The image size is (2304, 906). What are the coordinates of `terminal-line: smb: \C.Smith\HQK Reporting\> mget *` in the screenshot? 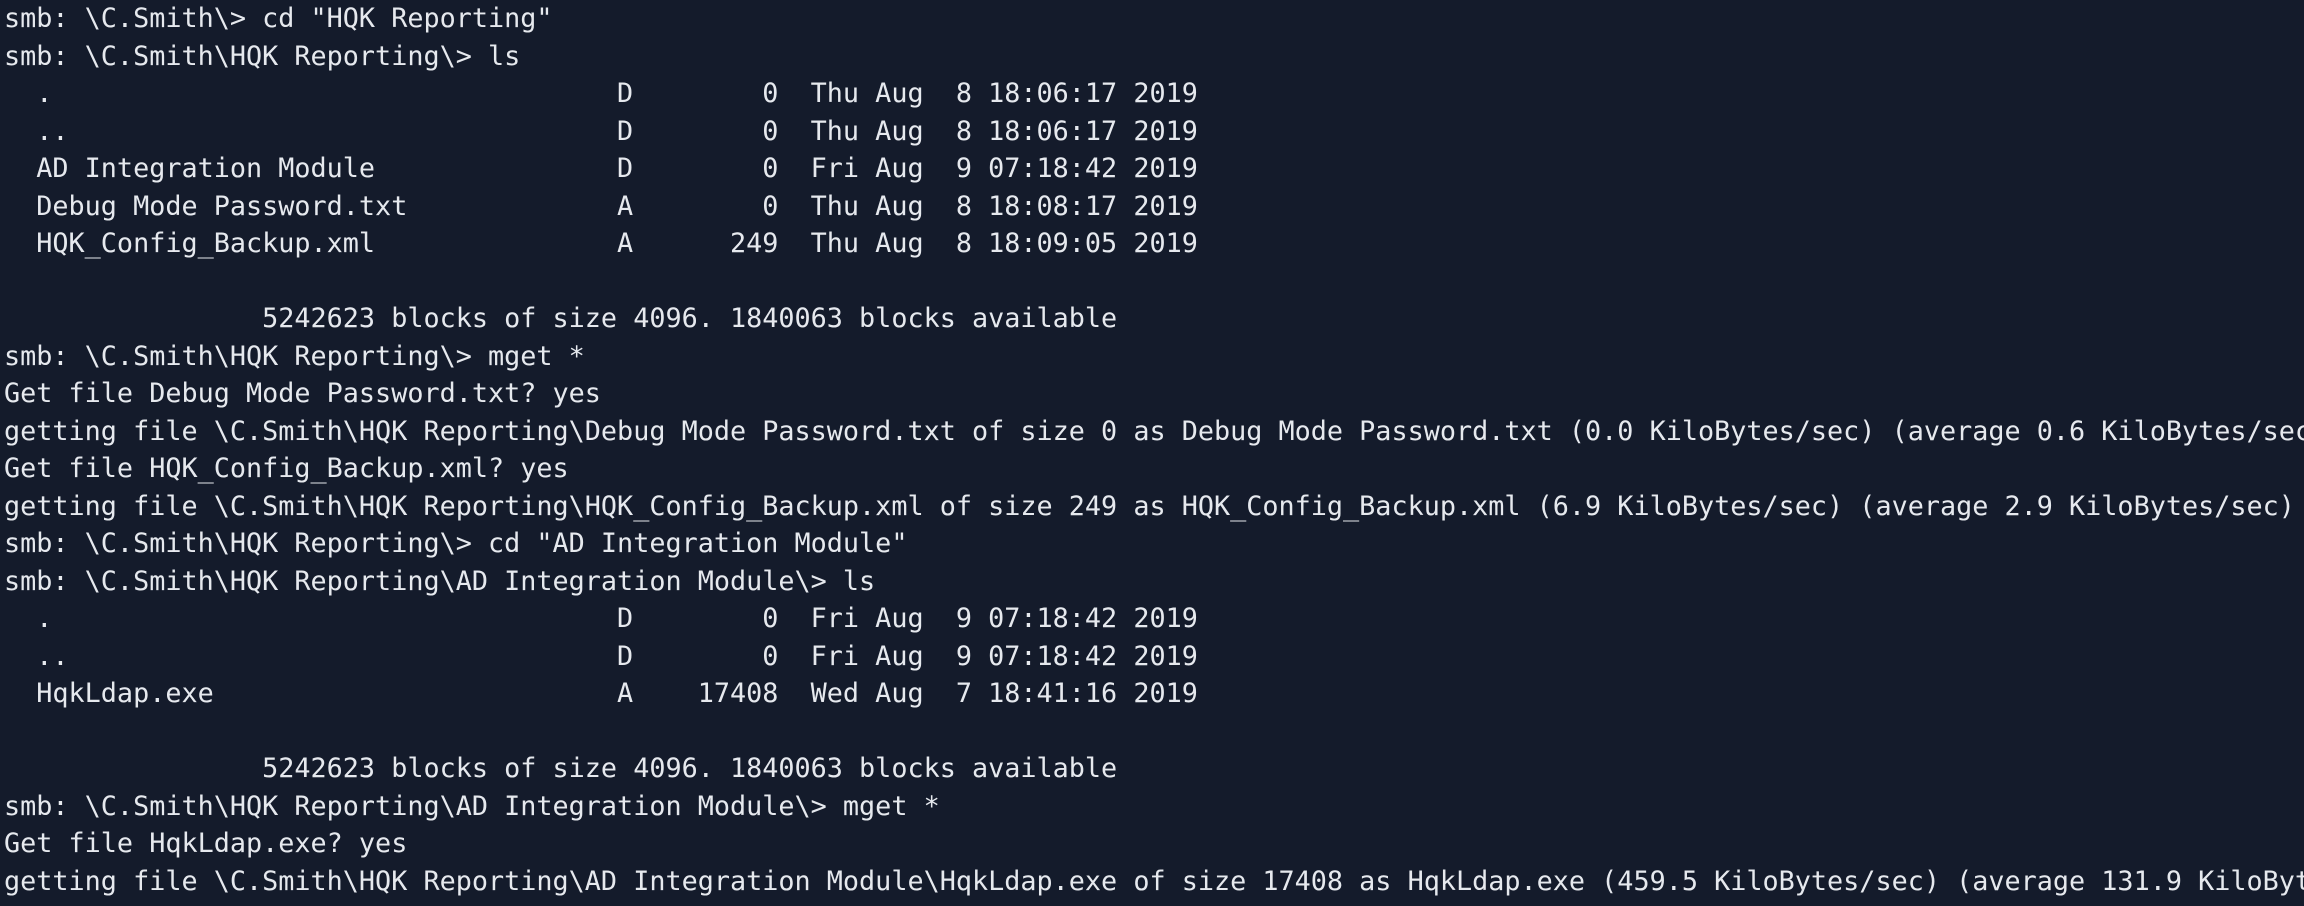 It's located at (294, 356).